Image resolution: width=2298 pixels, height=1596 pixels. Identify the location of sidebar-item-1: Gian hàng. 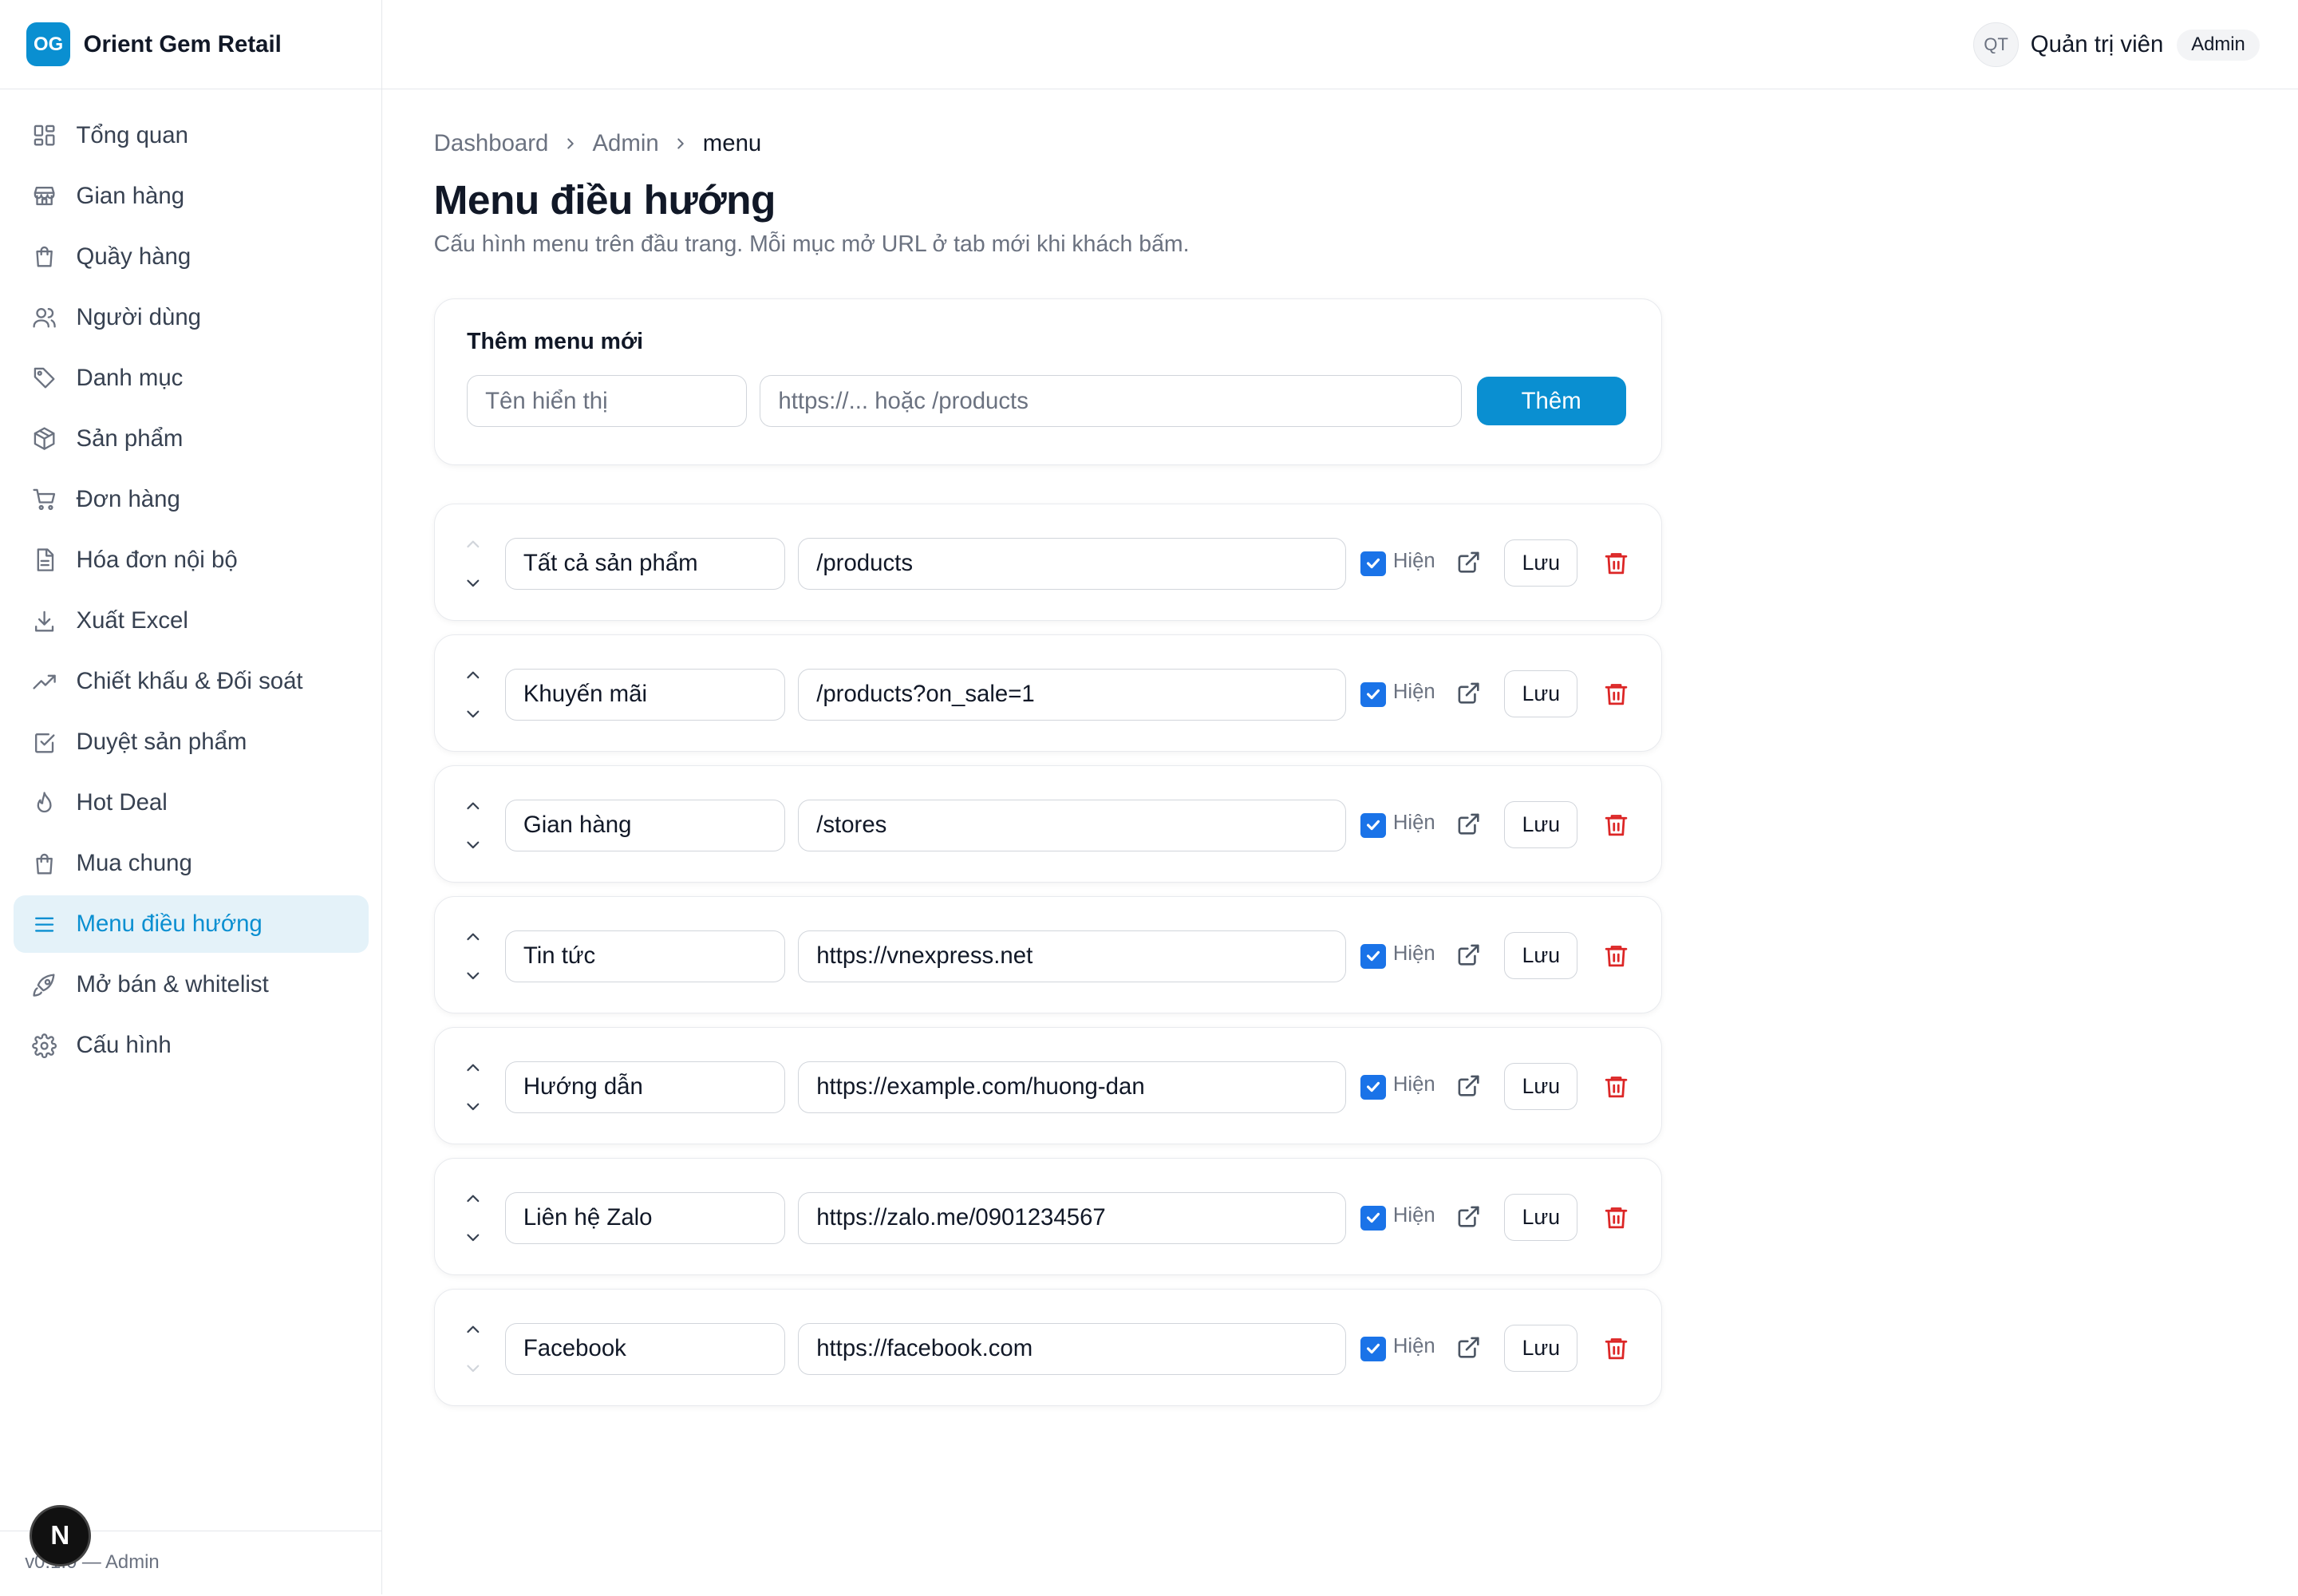
(191, 196).